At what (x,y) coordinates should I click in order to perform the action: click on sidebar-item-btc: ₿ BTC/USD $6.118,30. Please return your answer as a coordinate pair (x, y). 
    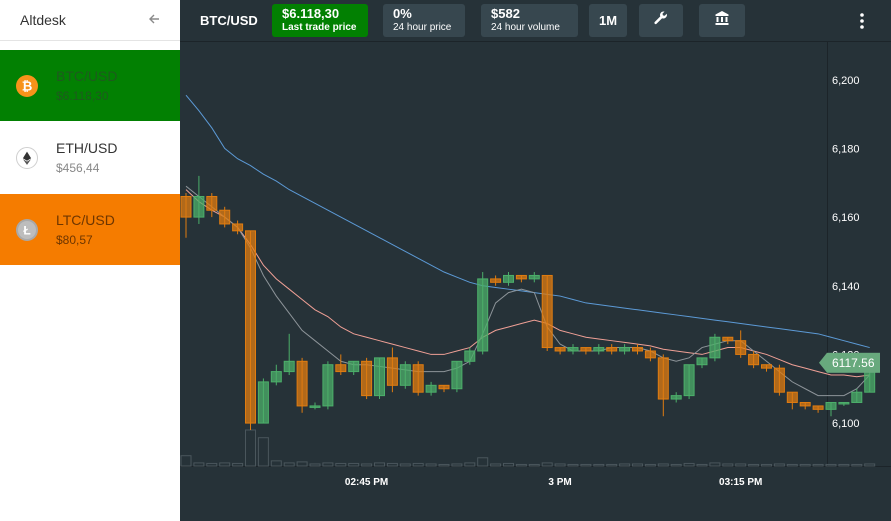
    Looking at the image, I should click on (90, 85).